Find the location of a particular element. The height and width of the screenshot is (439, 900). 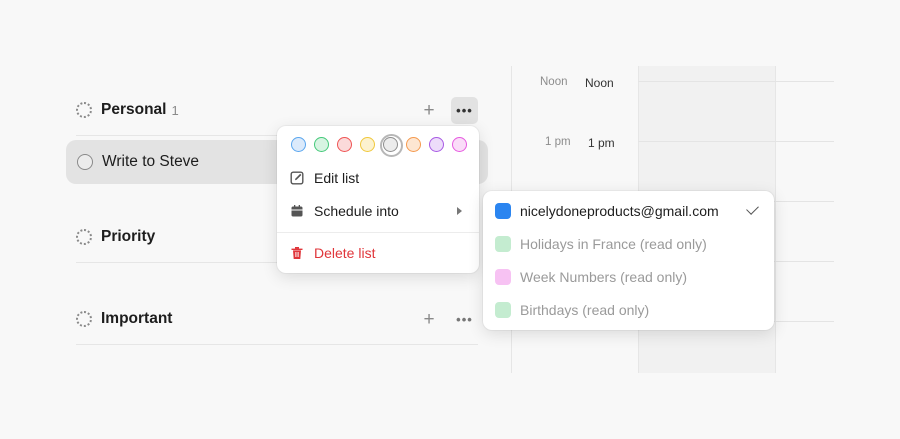

color-swatch-pink is located at coordinates (459, 144).